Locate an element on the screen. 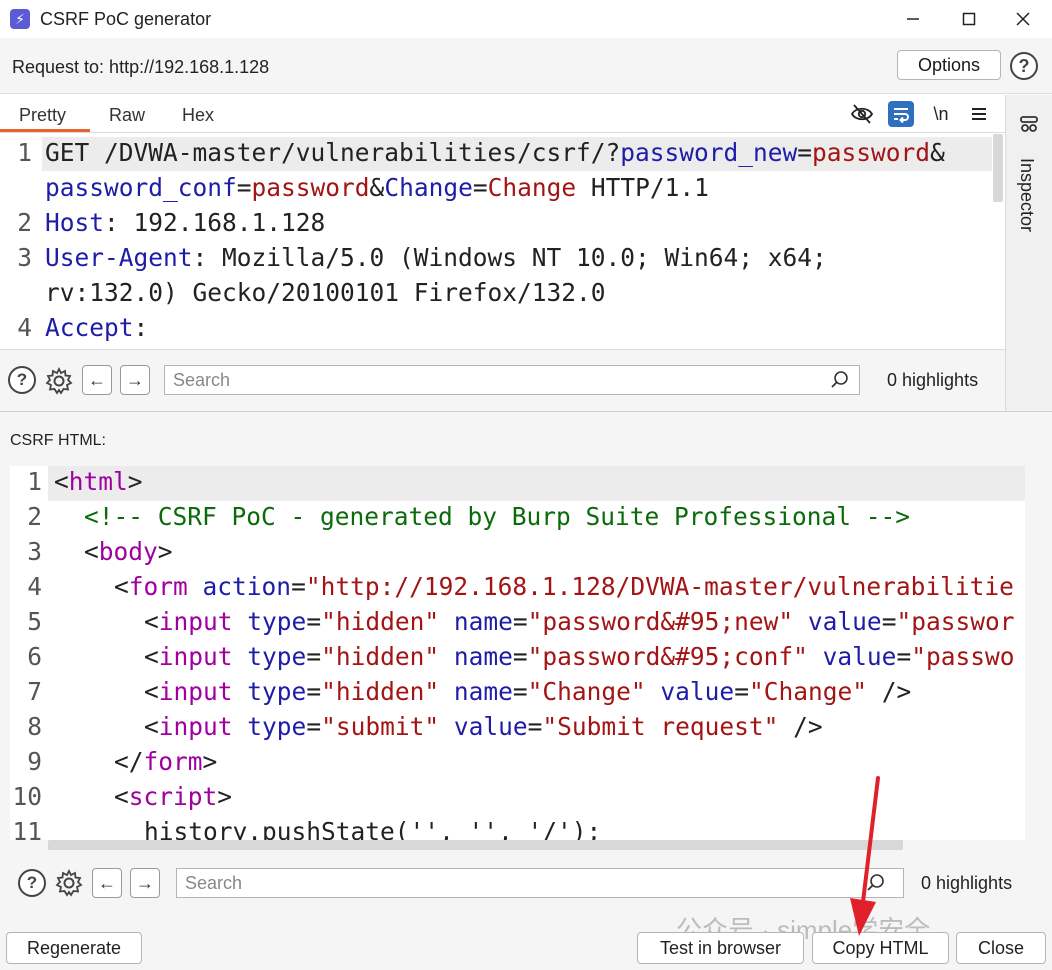  close-icon is located at coordinates (1023, 19).